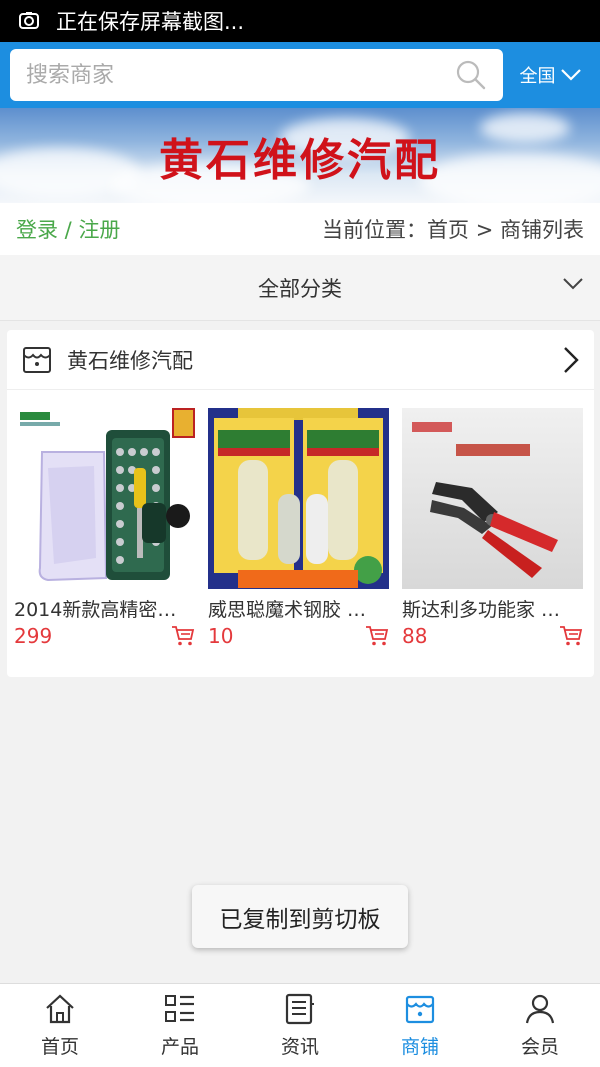 The image size is (600, 1067). What do you see at coordinates (298, 636) in the screenshot?
I see `price-row: 10` at bounding box center [298, 636].